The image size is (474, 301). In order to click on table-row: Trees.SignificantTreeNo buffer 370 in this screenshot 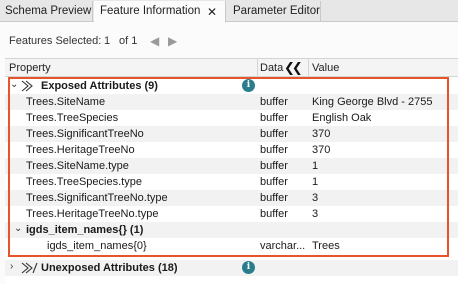, I will do `click(231, 134)`.